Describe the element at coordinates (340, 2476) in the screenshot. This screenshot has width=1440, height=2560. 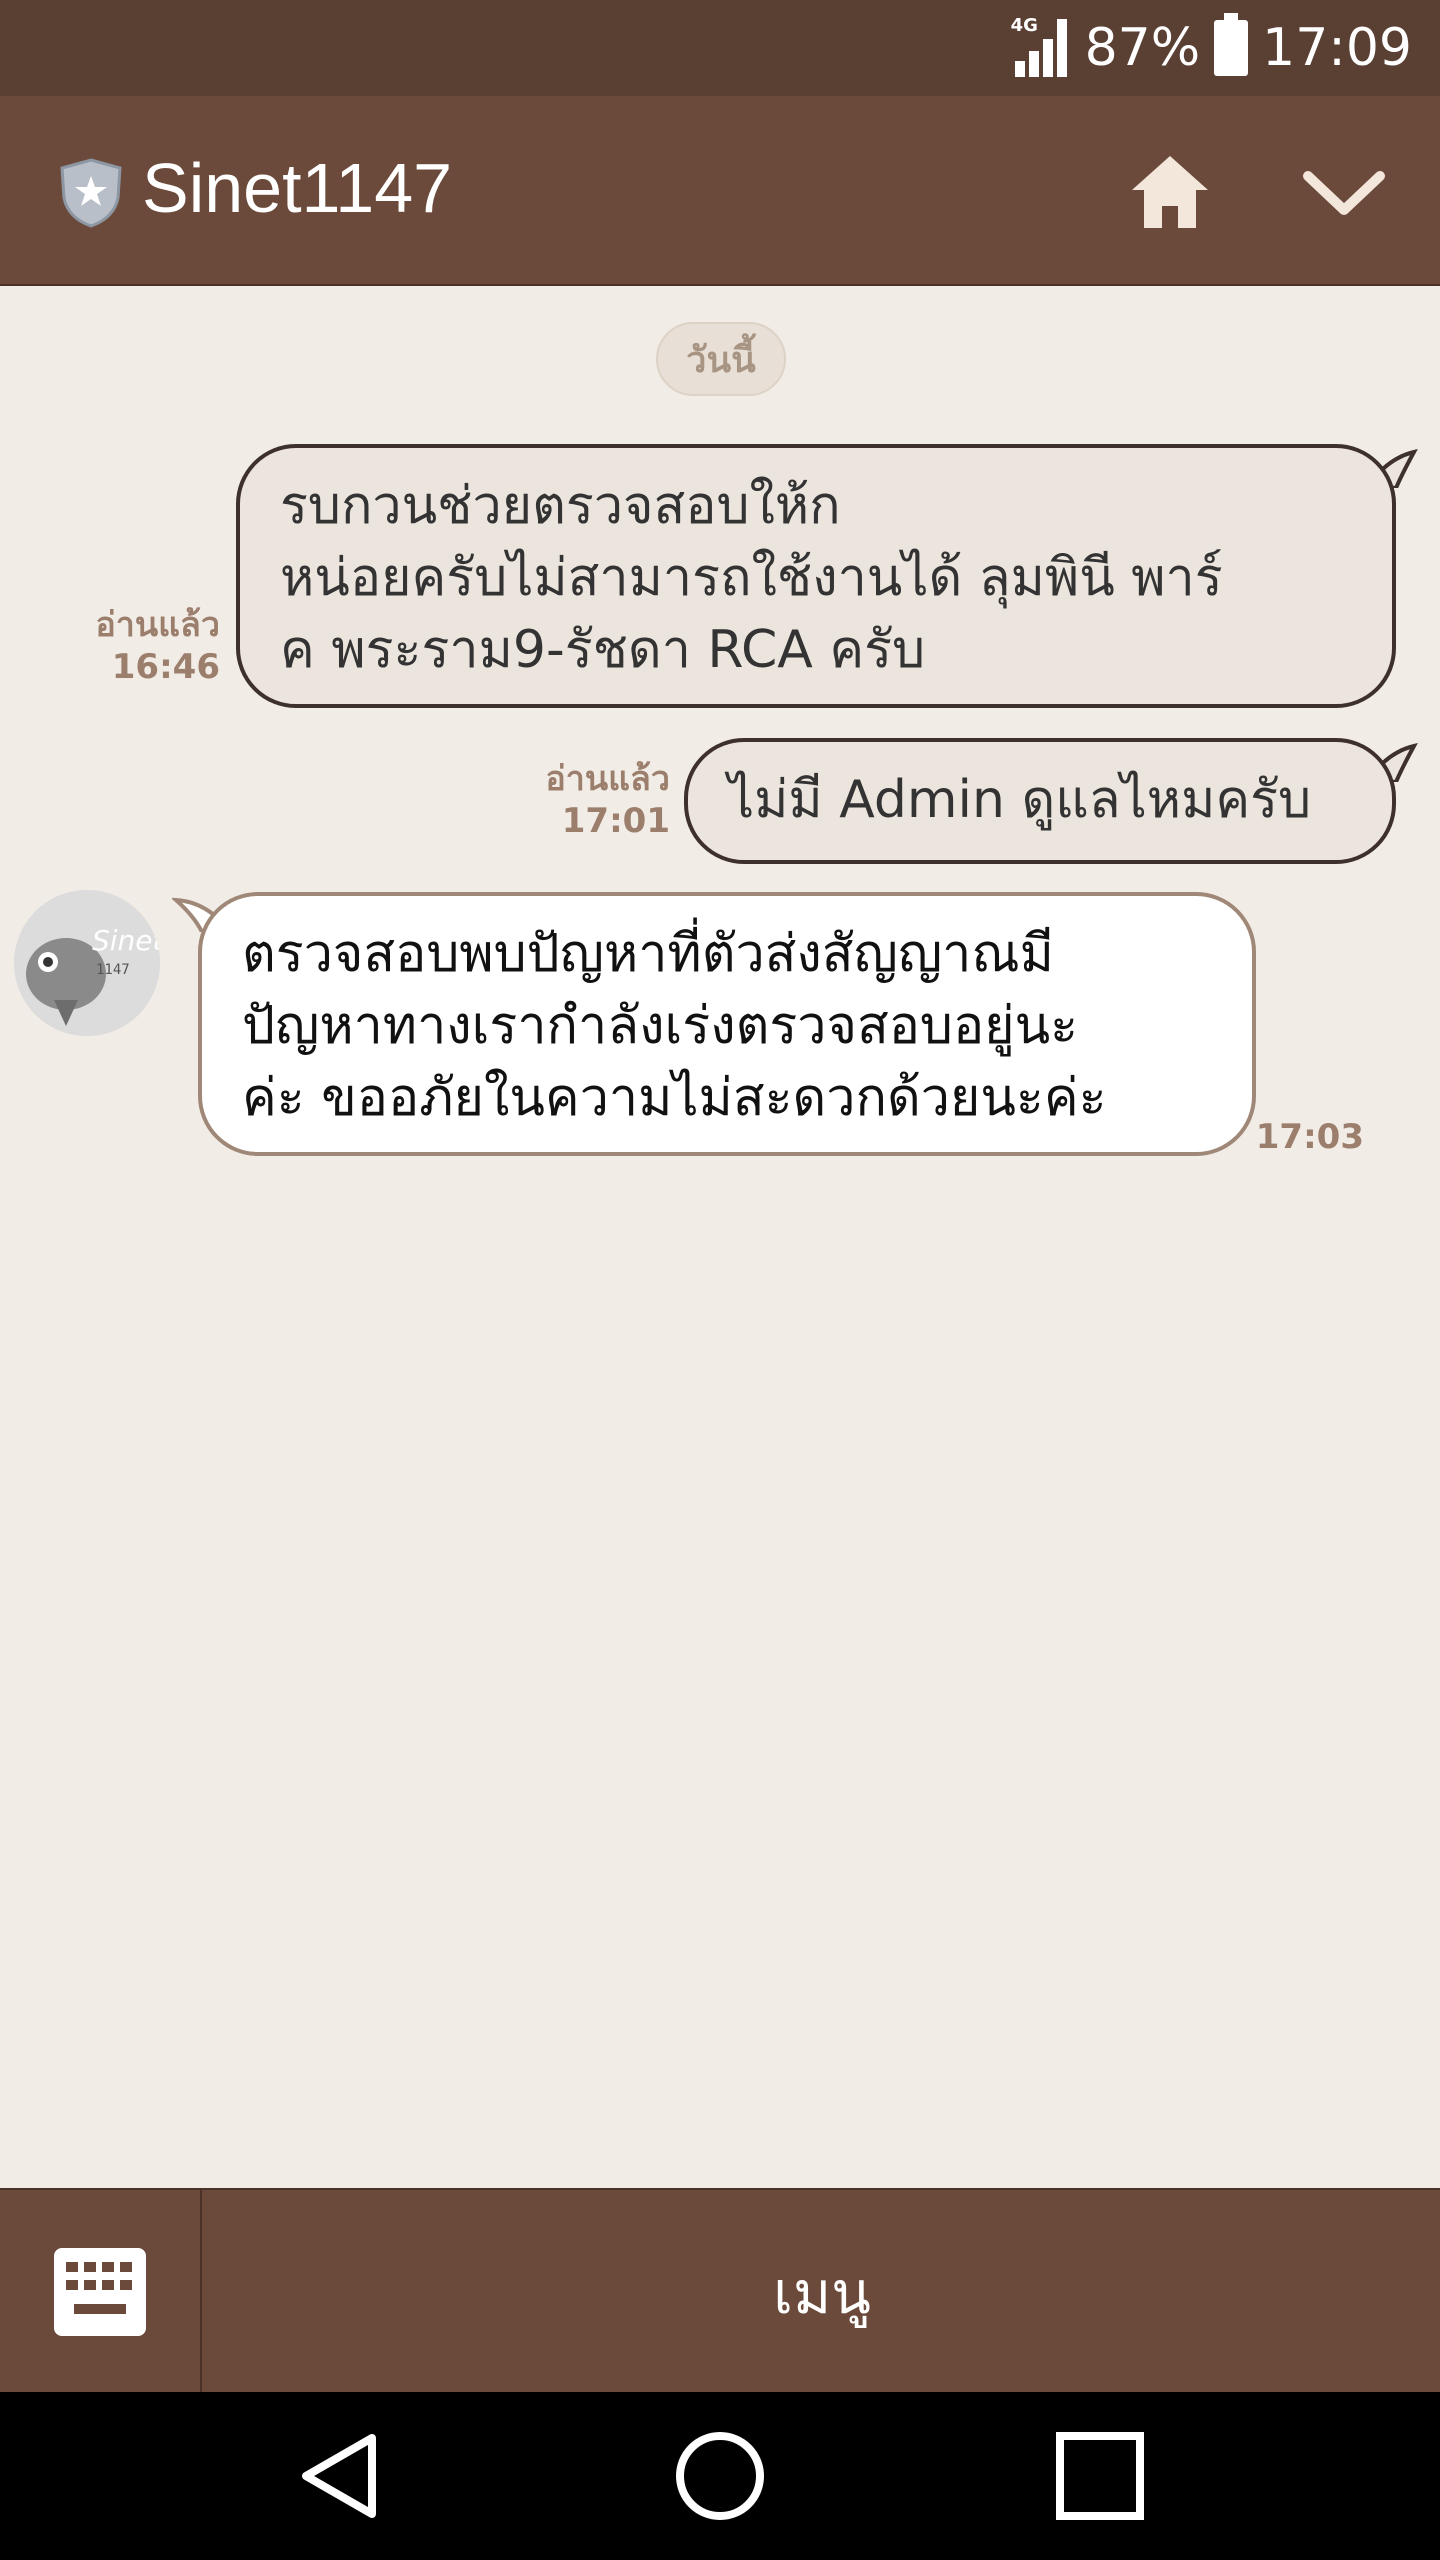
I see `back-icon` at that location.